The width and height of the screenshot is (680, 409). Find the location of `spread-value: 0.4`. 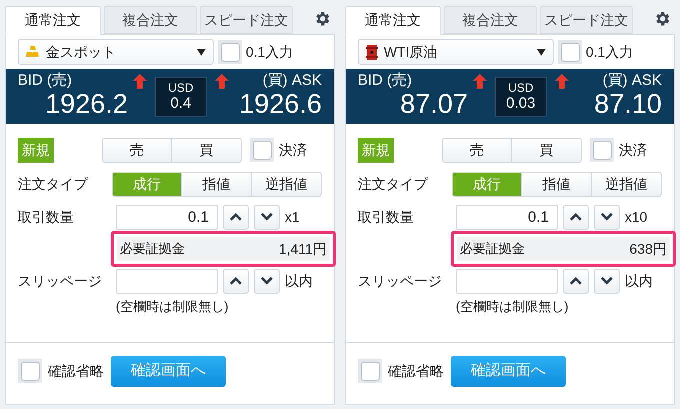

spread-value: 0.4 is located at coordinates (181, 103).